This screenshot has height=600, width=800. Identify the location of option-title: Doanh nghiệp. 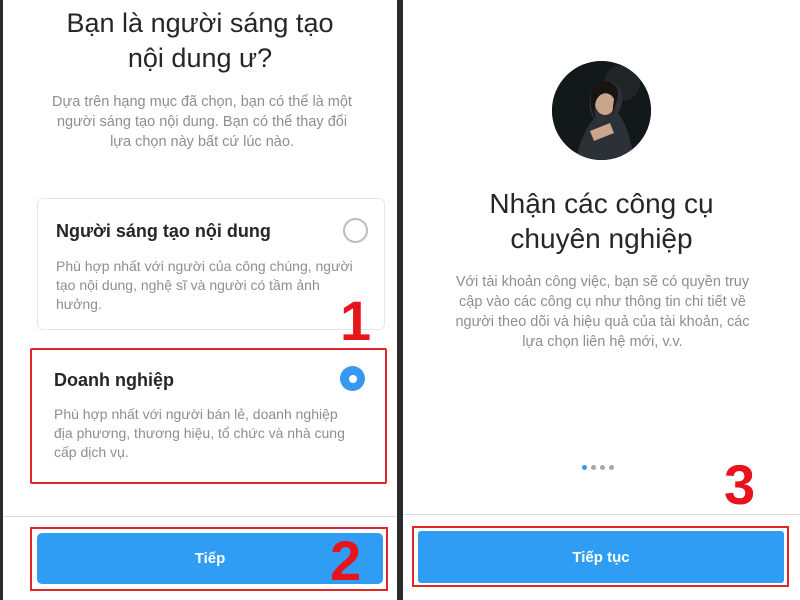
(114, 380).